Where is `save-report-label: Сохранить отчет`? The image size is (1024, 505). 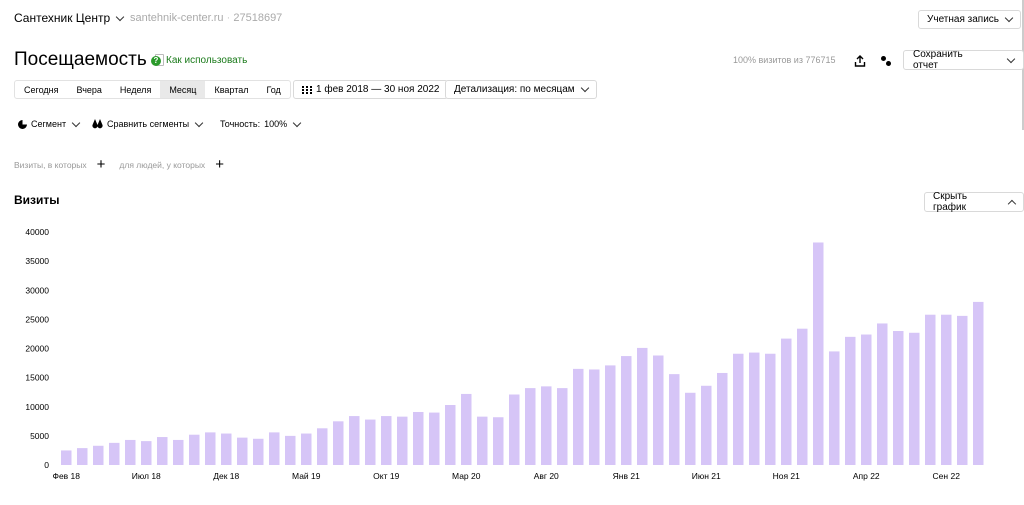 save-report-label: Сохранить отчет is located at coordinates (938, 60).